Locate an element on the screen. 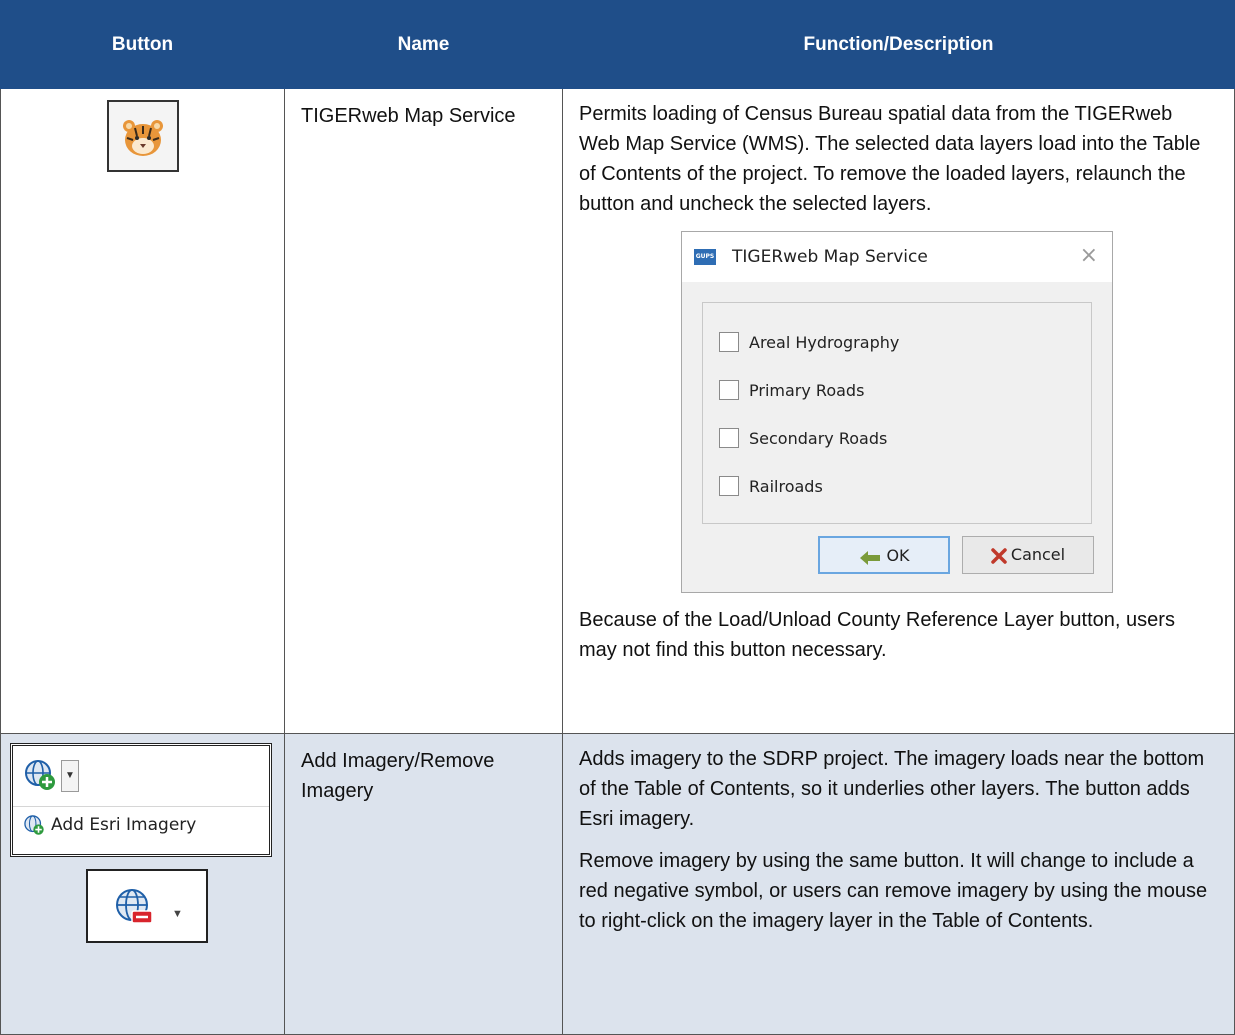 This screenshot has width=1235, height=1035. tigerweb-button is located at coordinates (142, 136).